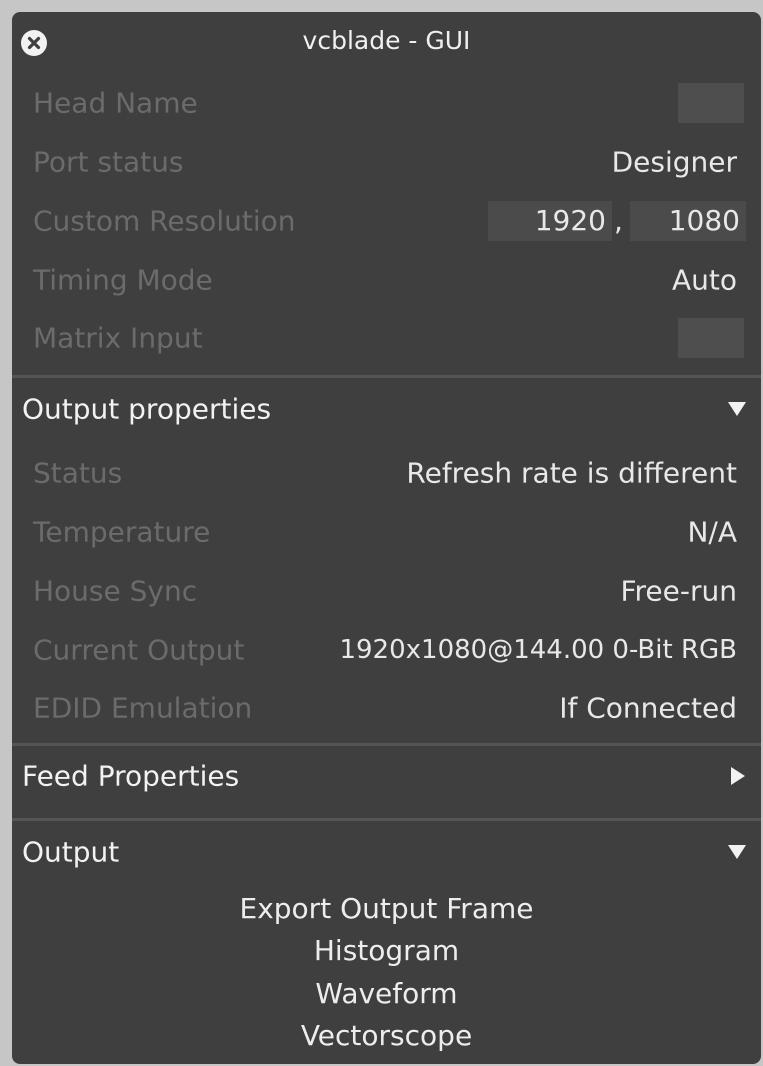 The image size is (763, 1066). I want to click on current-output-value: 1920x1080@144.00 0-Bit RGB, so click(538, 650).